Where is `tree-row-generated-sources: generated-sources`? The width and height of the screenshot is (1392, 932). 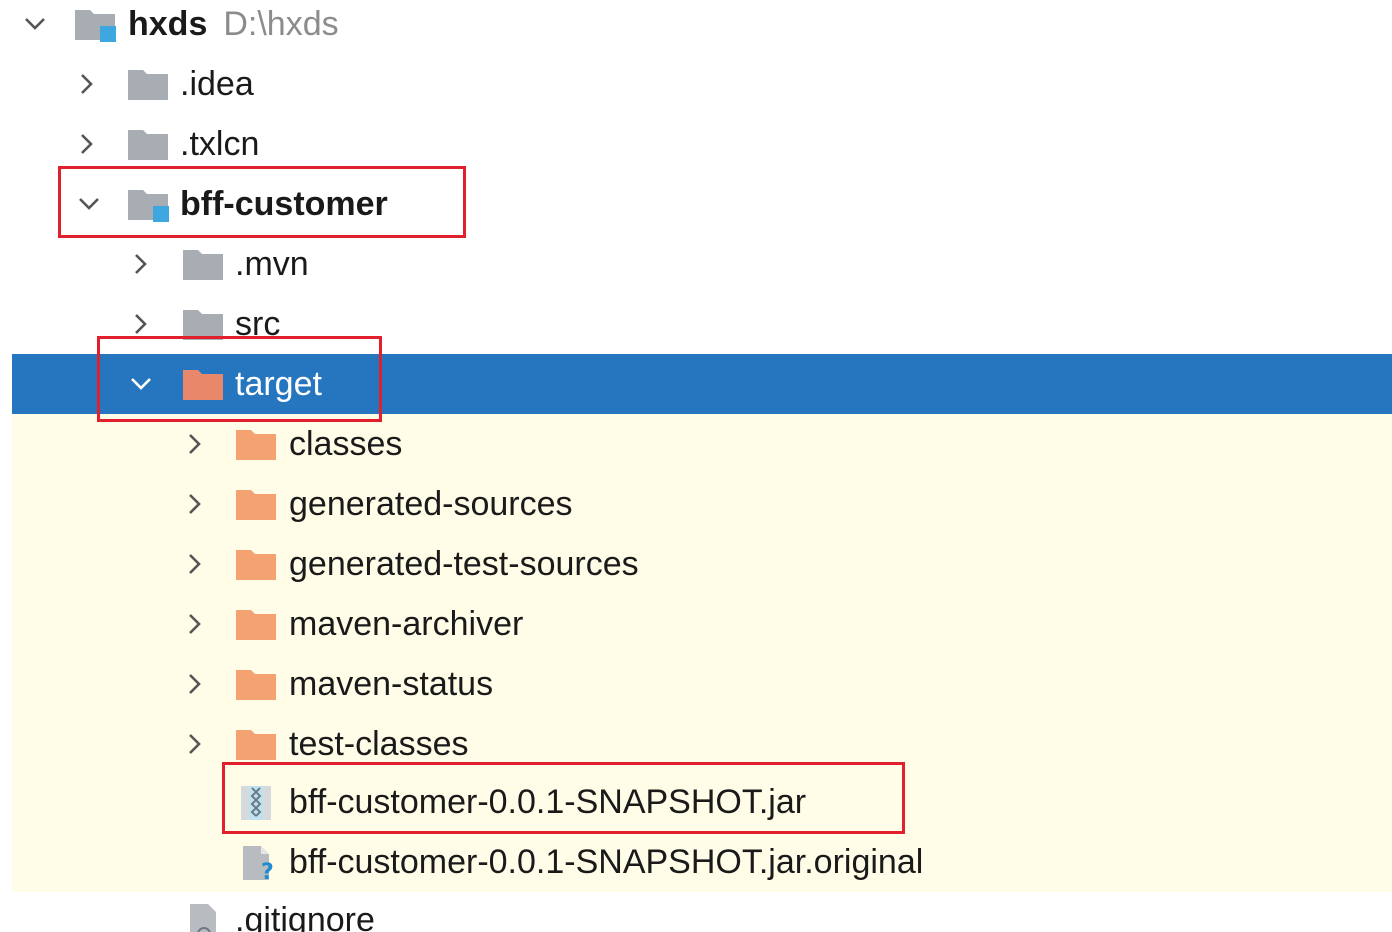
tree-row-generated-sources: generated-sources is located at coordinates (696, 504).